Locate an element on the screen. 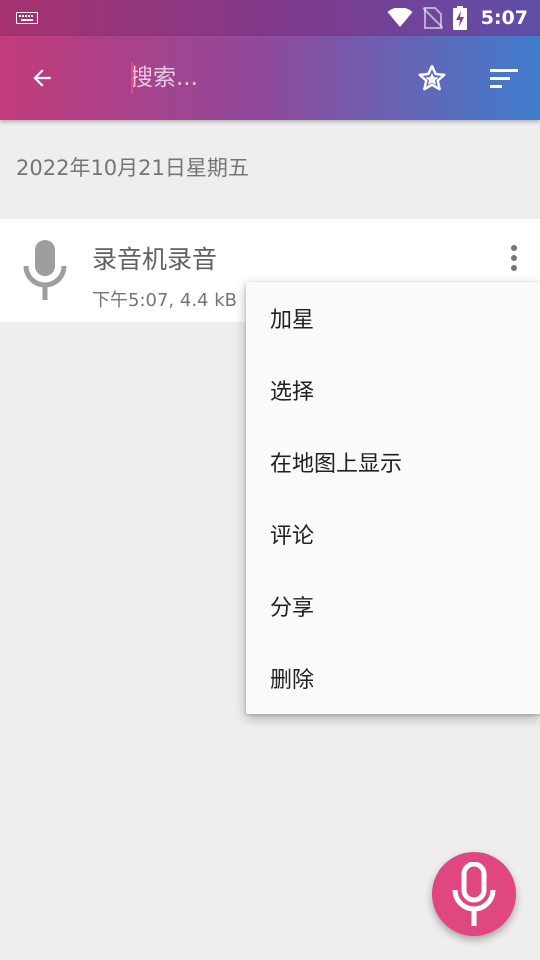 The image size is (540, 960). status-time: 5:07 is located at coordinates (504, 18).